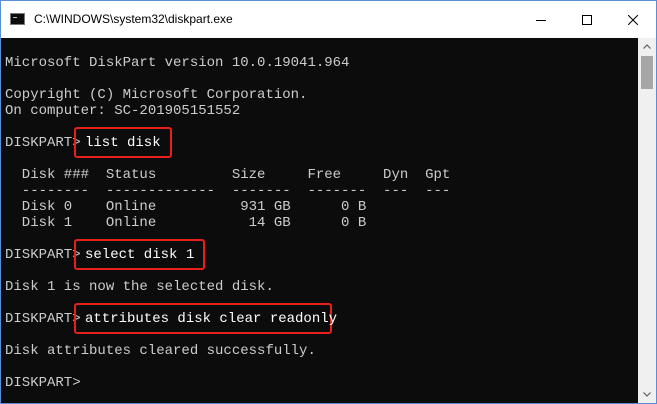  Describe the element at coordinates (211, 319) in the screenshot. I see `command-attributes-clear: attributes disk clear readonly` at that location.